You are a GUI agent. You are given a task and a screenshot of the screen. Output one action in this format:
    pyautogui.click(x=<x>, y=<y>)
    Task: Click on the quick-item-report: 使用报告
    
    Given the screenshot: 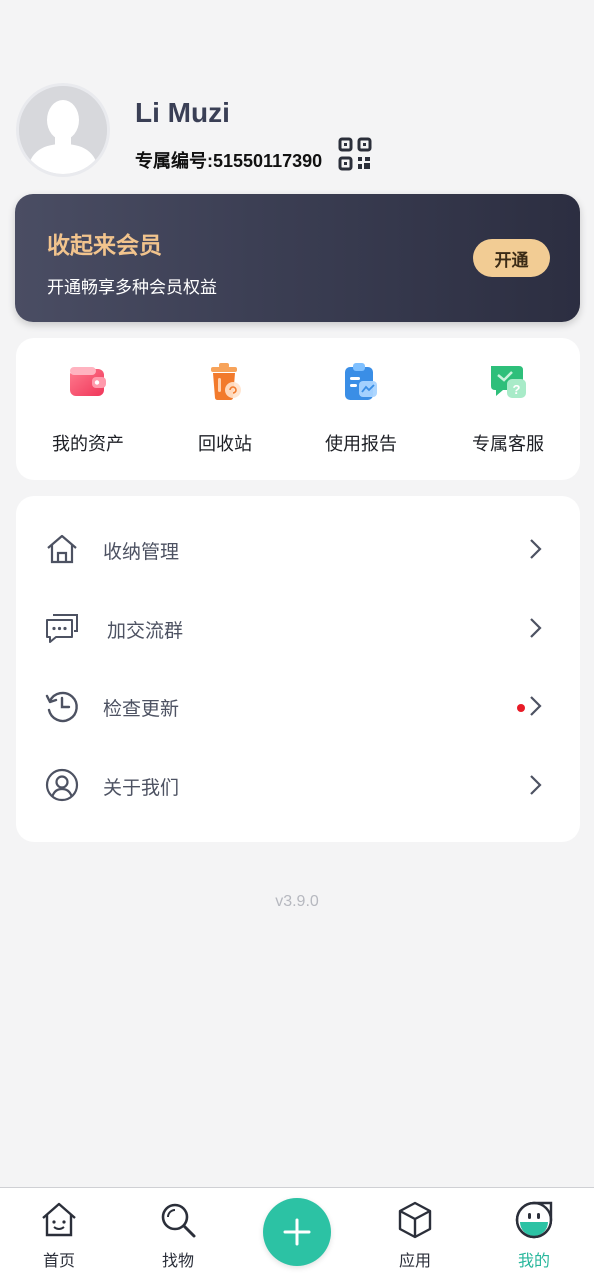 What is the action you would take?
    pyautogui.click(x=361, y=408)
    